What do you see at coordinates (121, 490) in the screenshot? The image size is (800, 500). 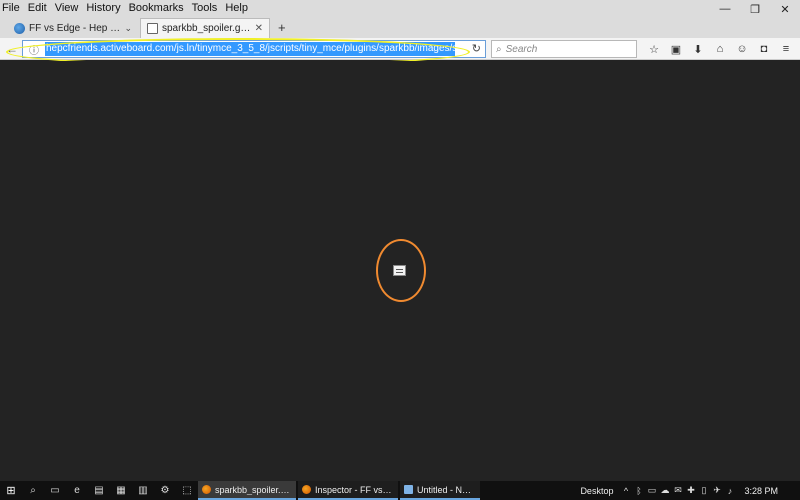 I see `calendar-icon: ▦` at bounding box center [121, 490].